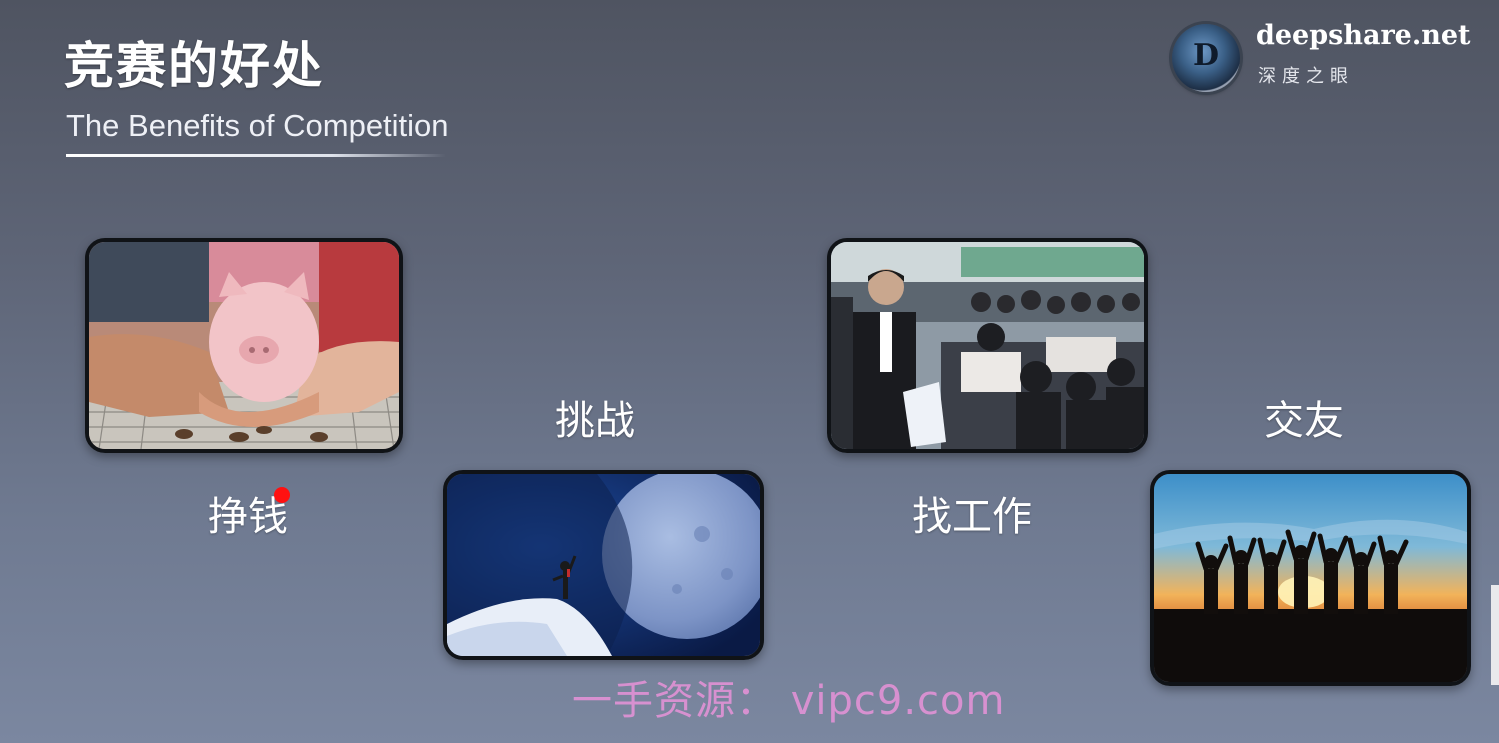 Image resolution: width=1499 pixels, height=743 pixels. I want to click on edge-strip, so click(1495, 635).